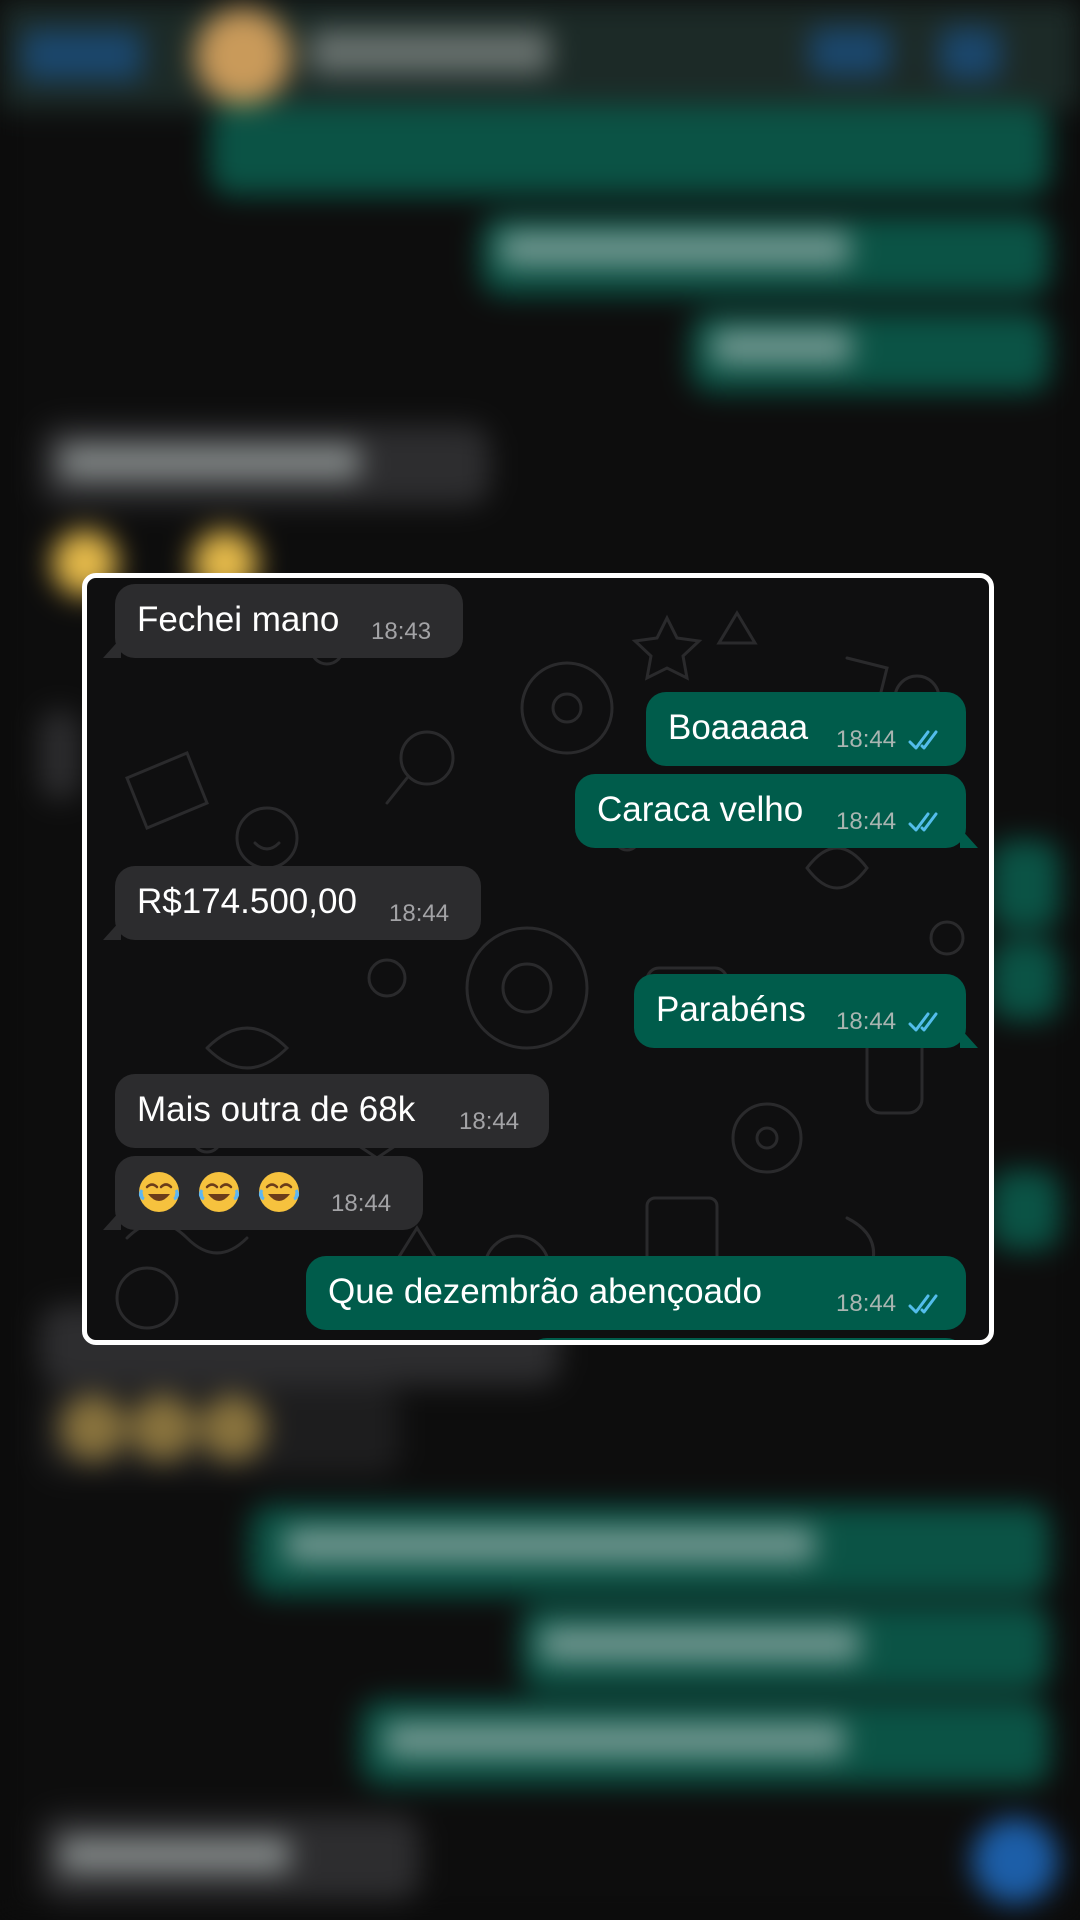 The width and height of the screenshot is (1080, 1920). I want to click on incoming-message: Mais outra de 68k 18:44, so click(332, 1111).